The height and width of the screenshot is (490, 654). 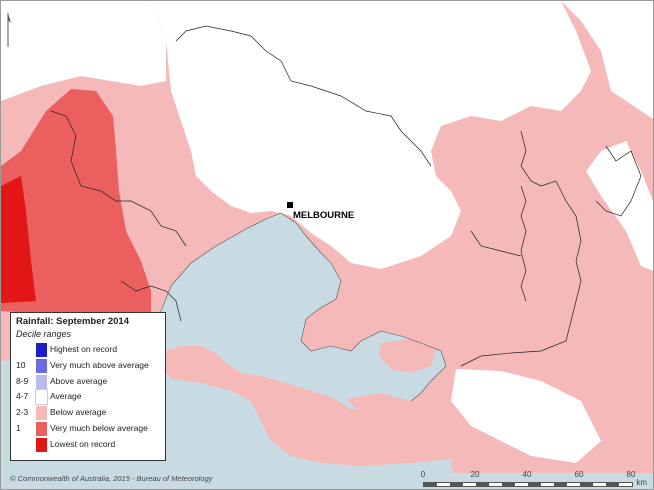 I want to click on scale-tick-label: 20, so click(x=475, y=474).